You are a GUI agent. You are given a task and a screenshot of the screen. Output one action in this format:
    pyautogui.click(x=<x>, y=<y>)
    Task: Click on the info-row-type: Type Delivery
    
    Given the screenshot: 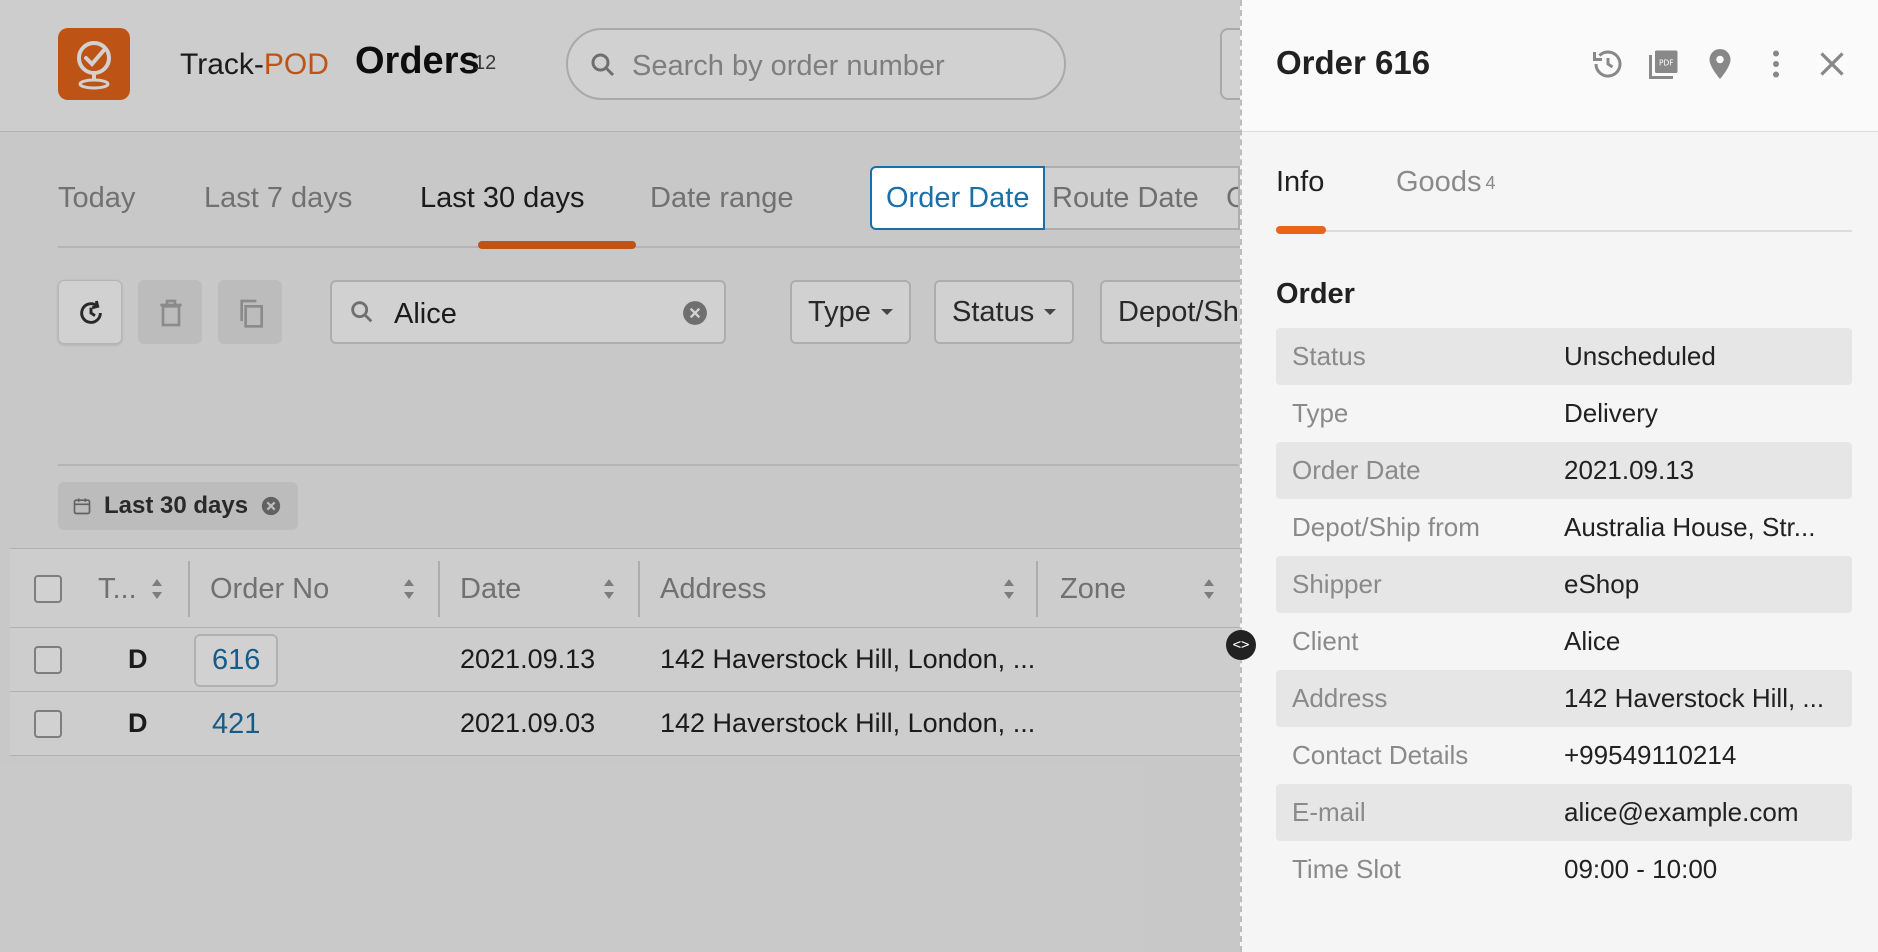 What is the action you would take?
    pyautogui.click(x=1564, y=413)
    